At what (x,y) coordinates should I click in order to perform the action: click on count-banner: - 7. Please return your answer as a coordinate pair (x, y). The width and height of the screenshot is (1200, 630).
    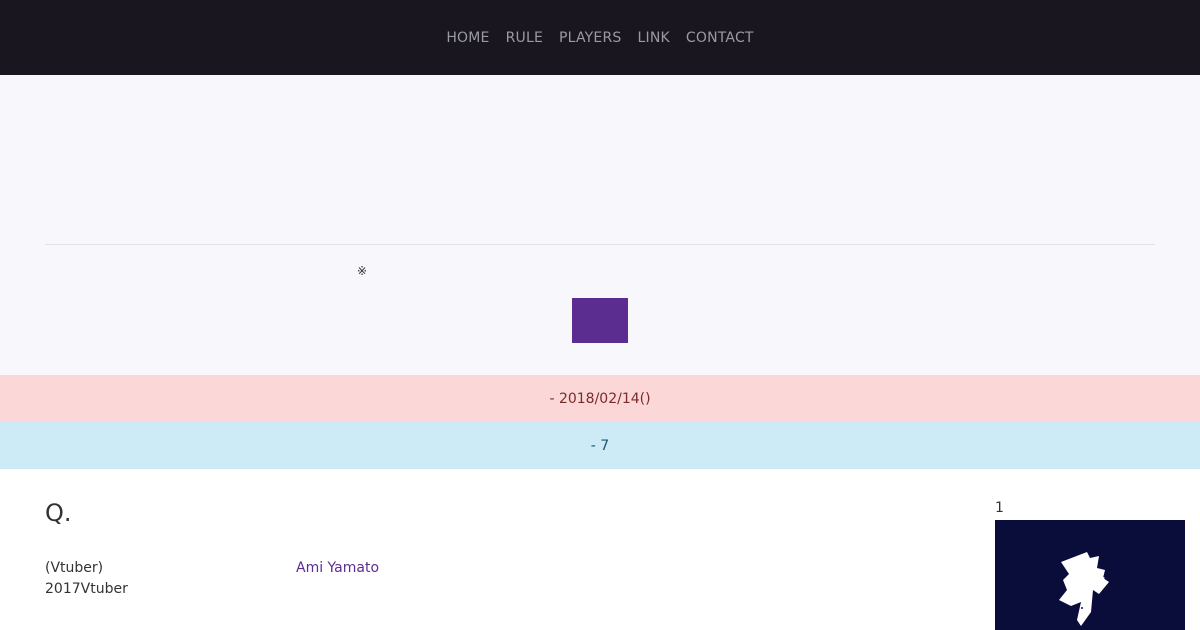
    Looking at the image, I should click on (600, 445).